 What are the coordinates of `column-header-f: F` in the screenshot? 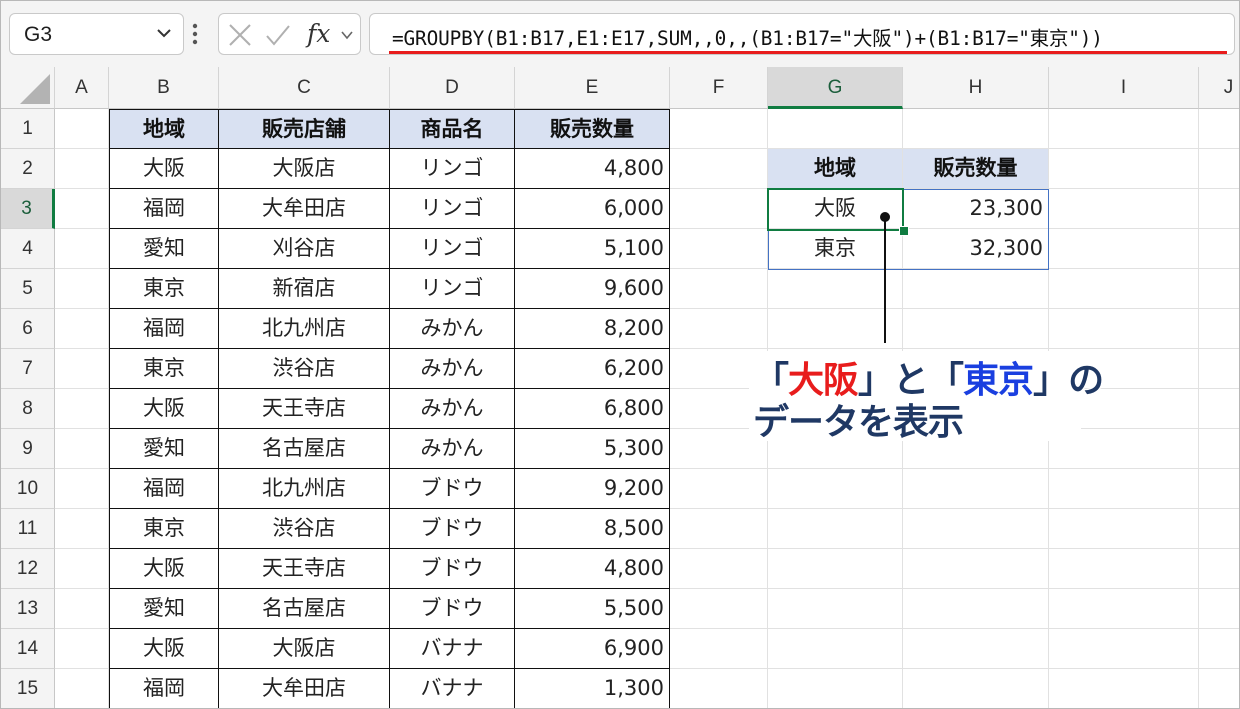 It's located at (719, 88).